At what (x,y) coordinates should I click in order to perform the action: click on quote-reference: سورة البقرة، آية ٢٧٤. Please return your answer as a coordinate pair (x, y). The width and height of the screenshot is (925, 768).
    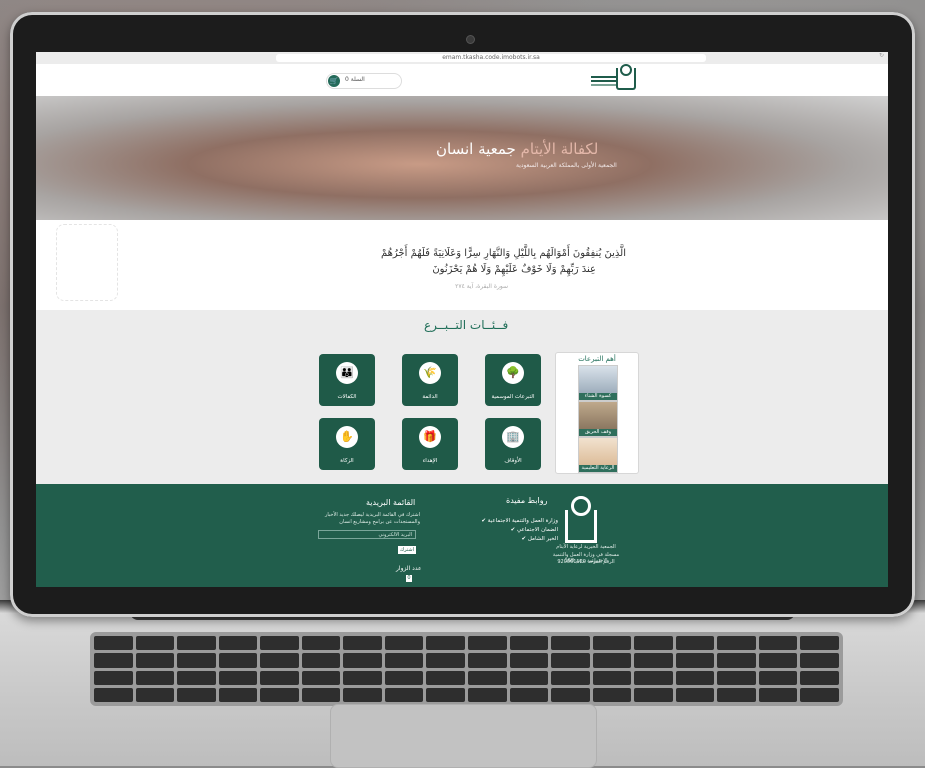
    Looking at the image, I should click on (481, 286).